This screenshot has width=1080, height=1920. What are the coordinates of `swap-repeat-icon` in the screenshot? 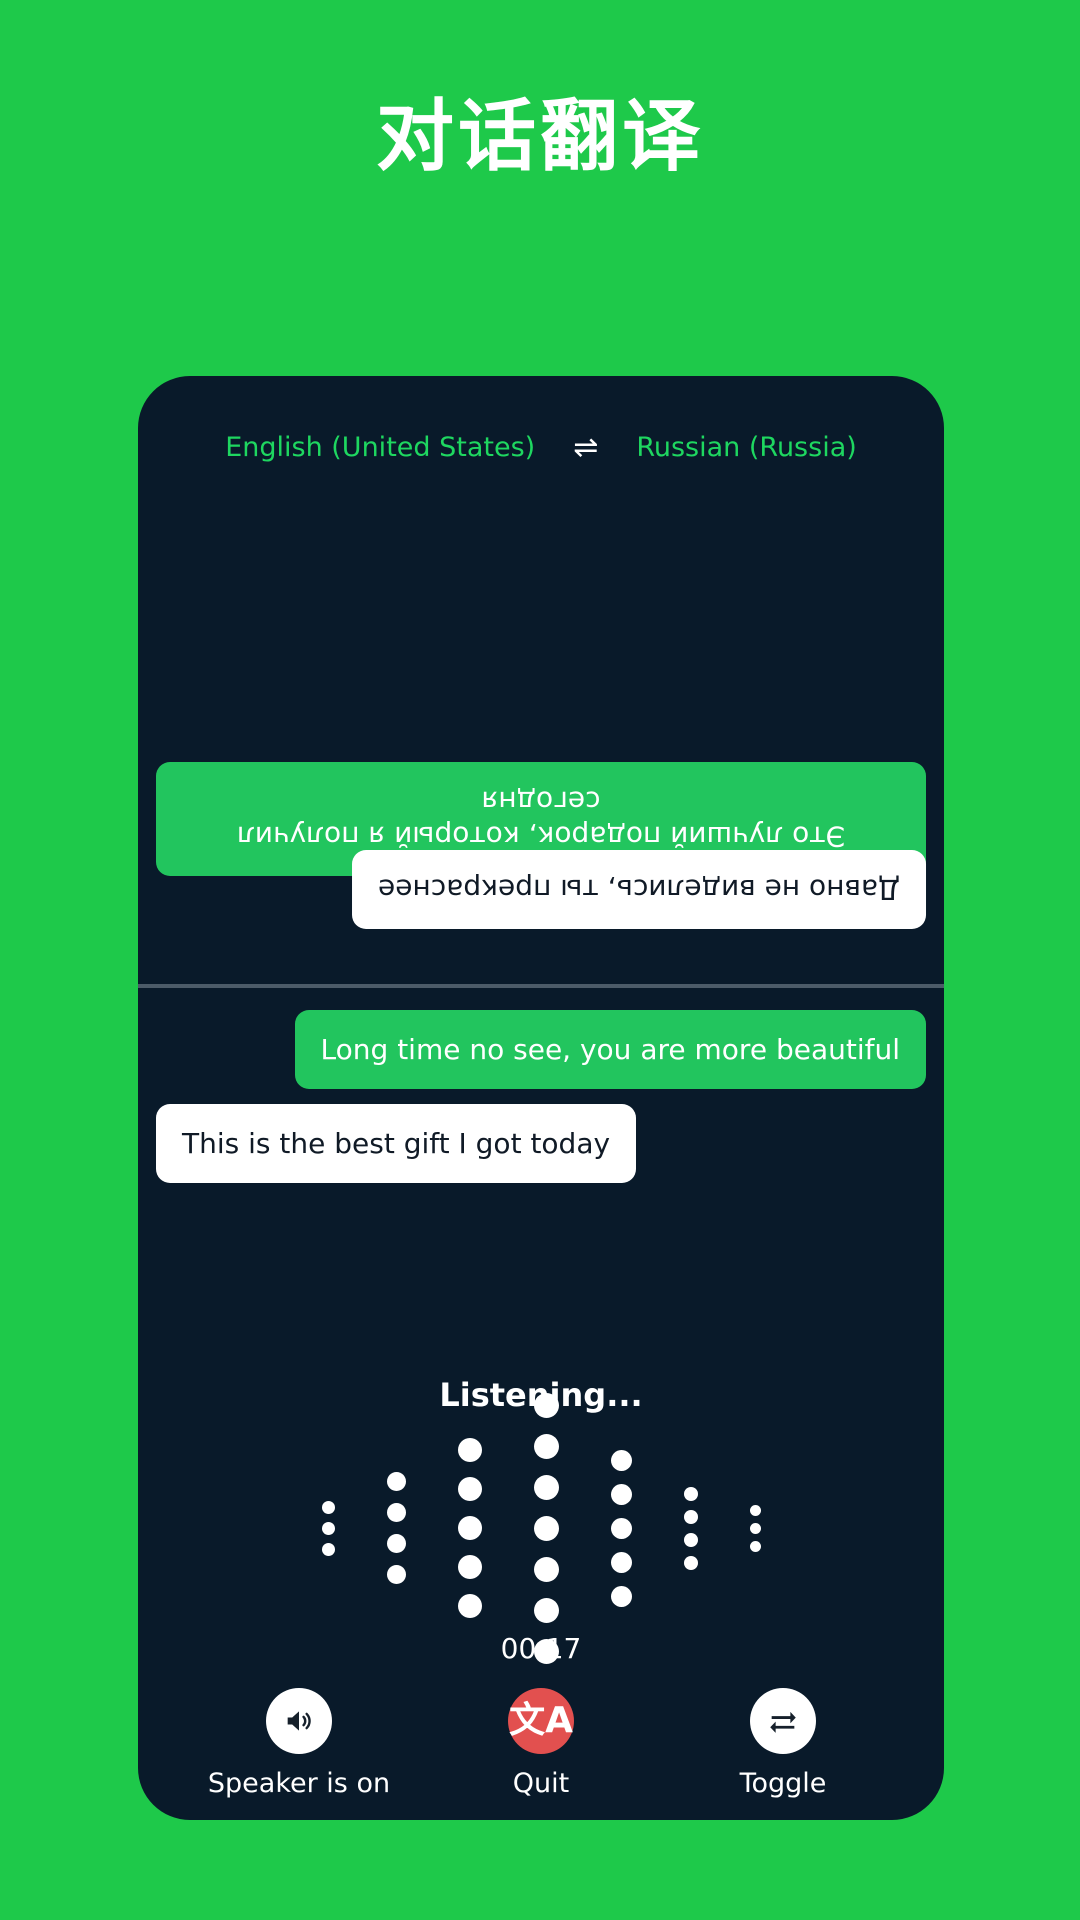 It's located at (783, 1722).